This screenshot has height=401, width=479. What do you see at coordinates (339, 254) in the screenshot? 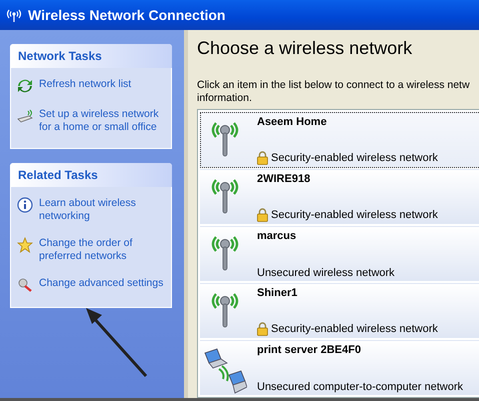
I see `network-item: marcus Unsecured wireless network` at bounding box center [339, 254].